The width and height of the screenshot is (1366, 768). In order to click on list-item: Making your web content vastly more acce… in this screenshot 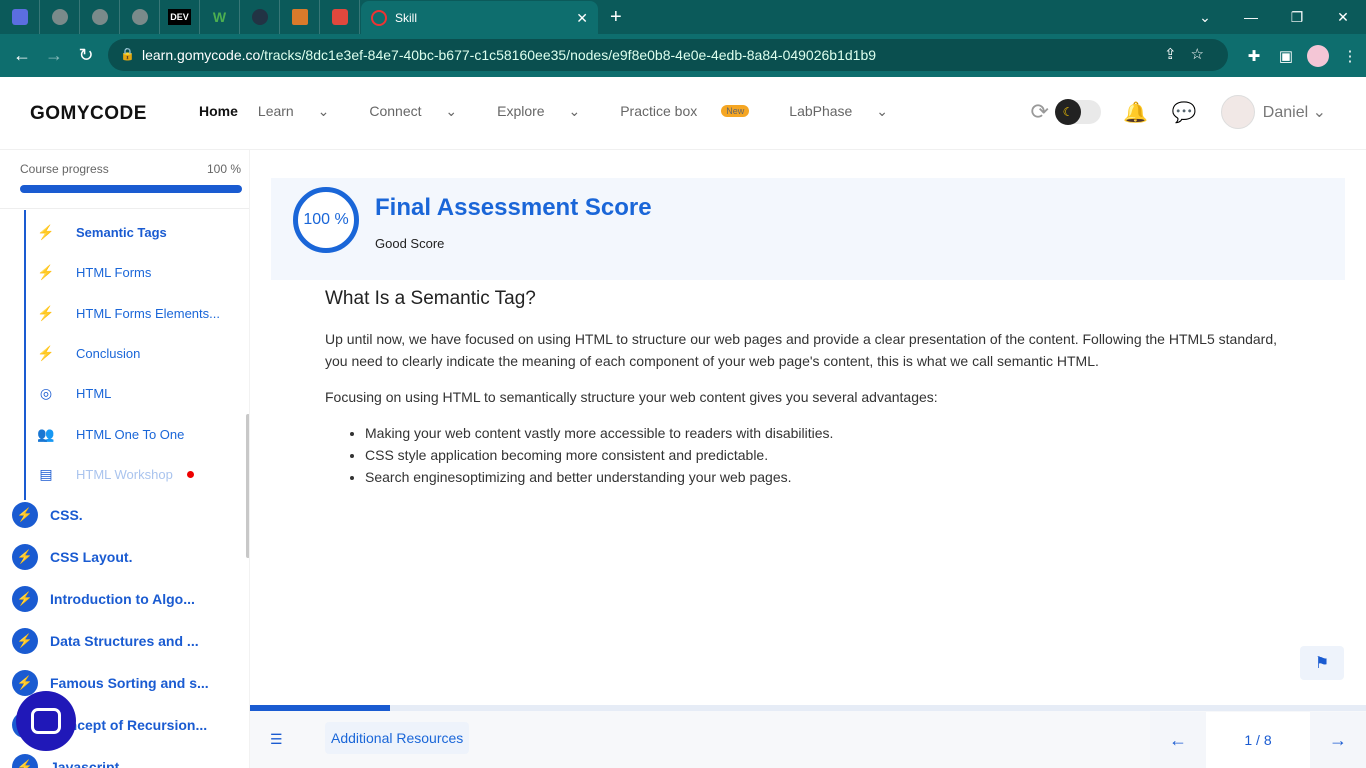, I will do `click(825, 433)`.